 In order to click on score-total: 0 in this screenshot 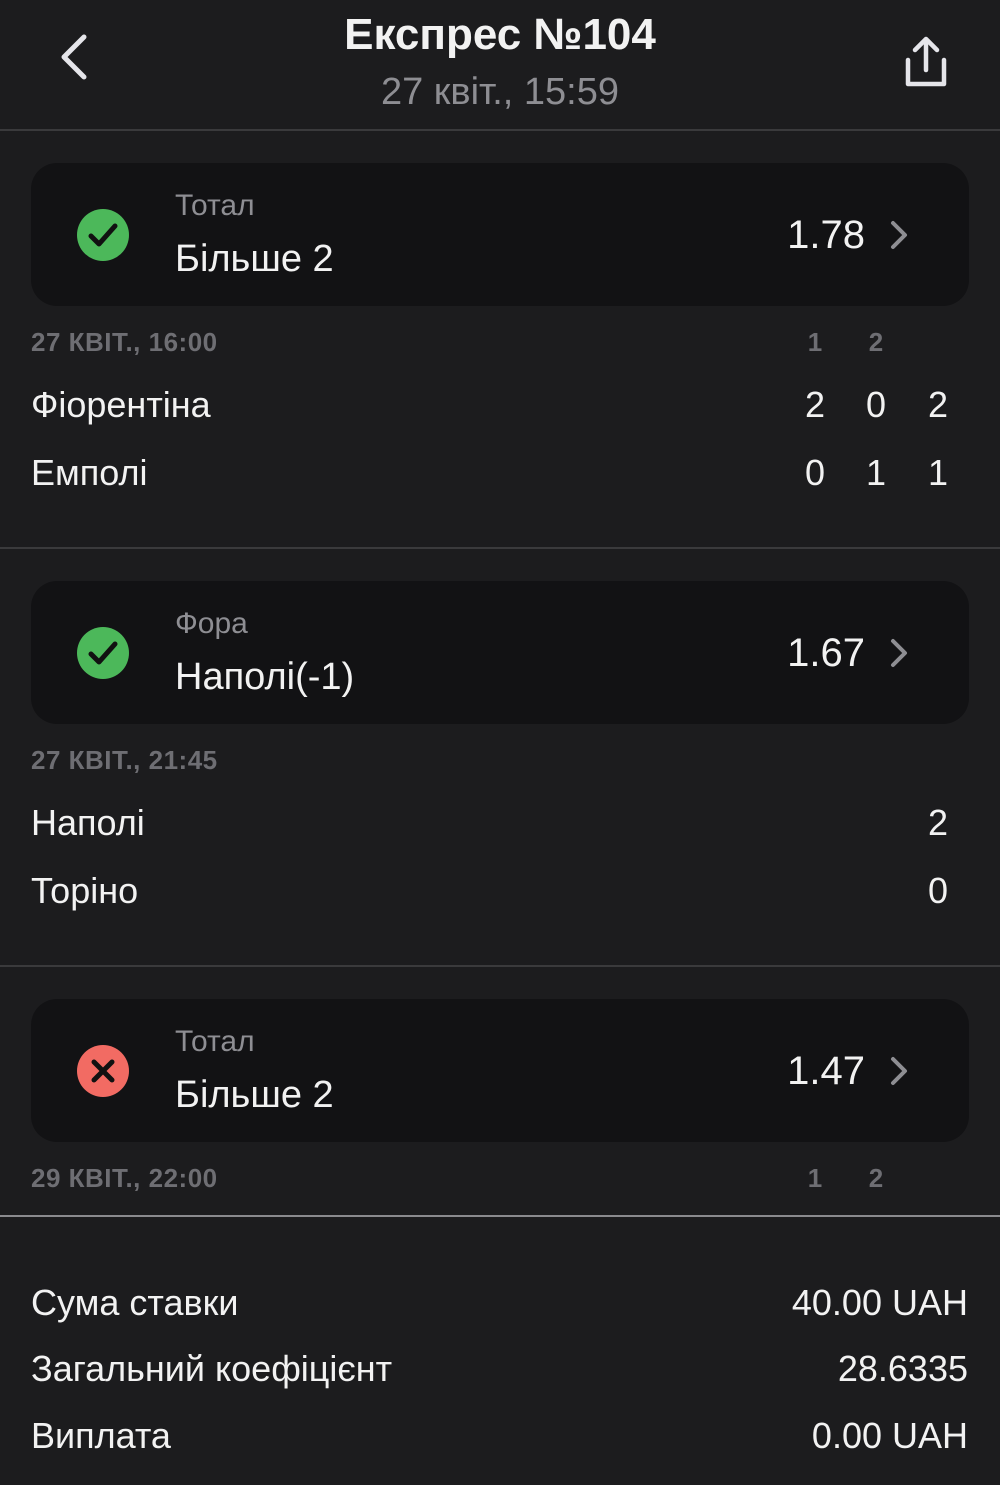, I will do `click(938, 890)`.